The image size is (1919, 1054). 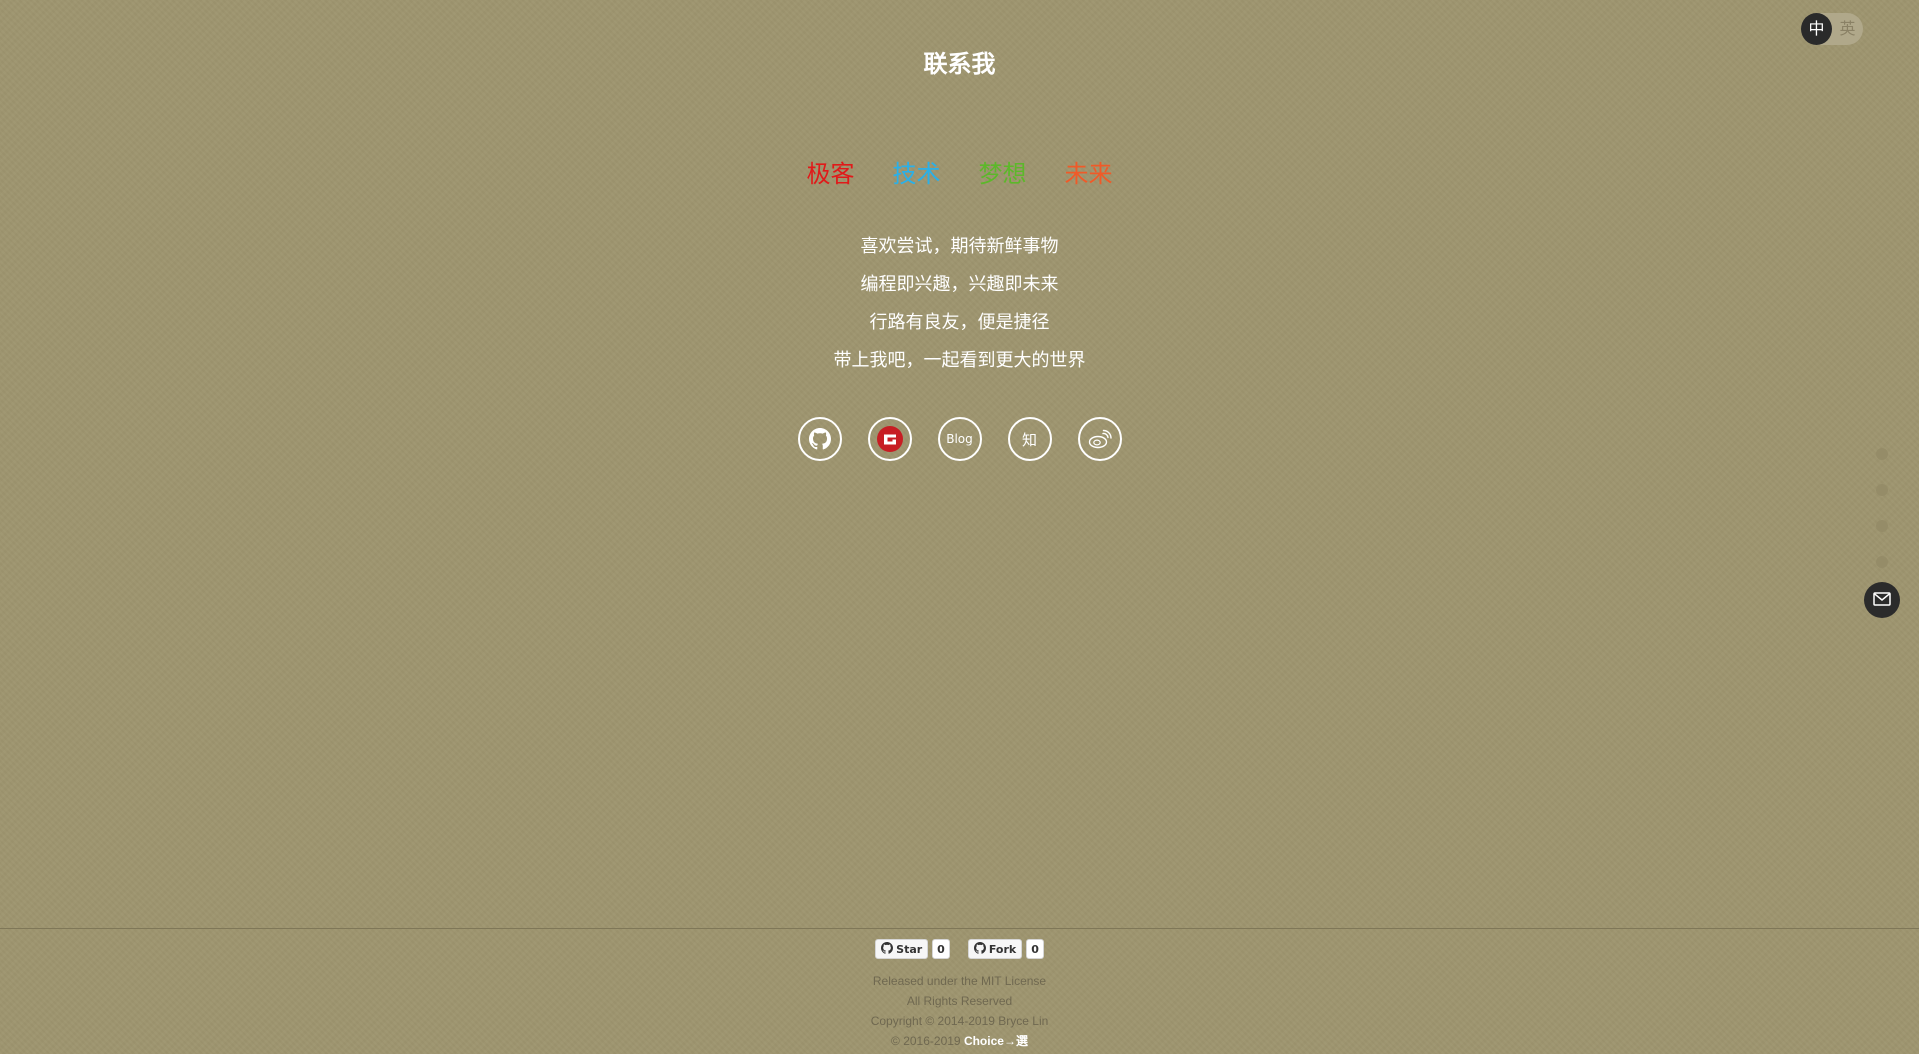 What do you see at coordinates (959, 360) in the screenshot?
I see `motto-line: 带上我吧，一起看到更大的世界` at bounding box center [959, 360].